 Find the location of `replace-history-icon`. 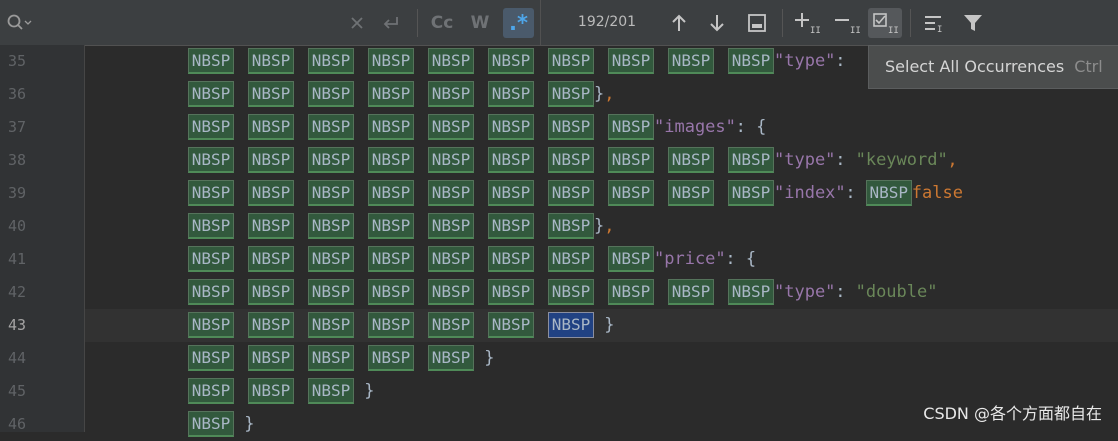

replace-history-icon is located at coordinates (391, 22).